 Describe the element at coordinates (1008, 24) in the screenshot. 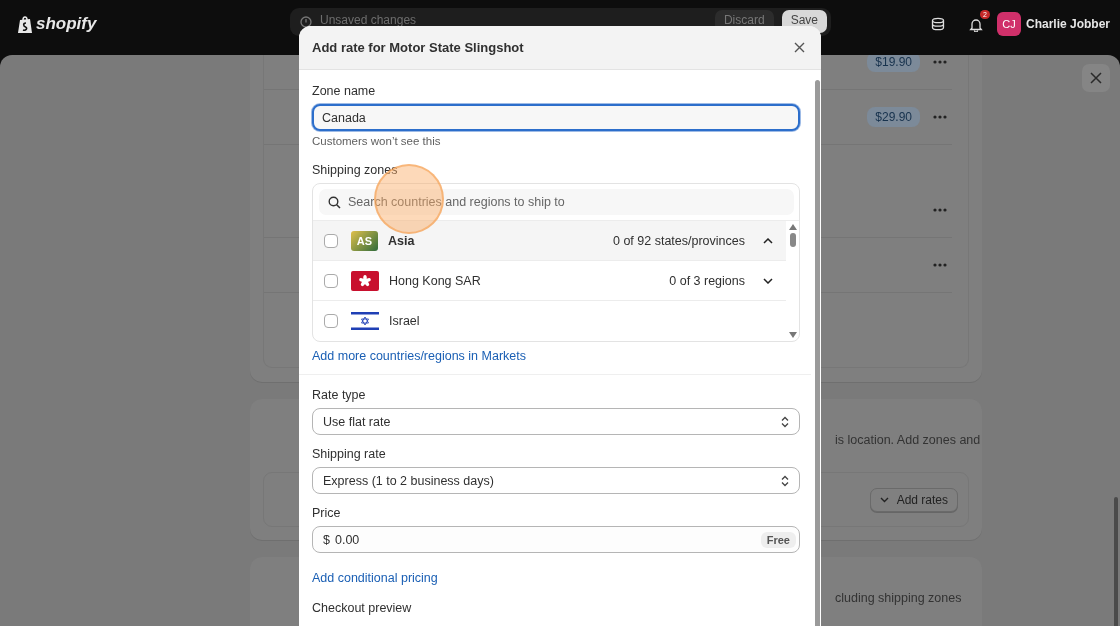

I see `user-avatar: CJ` at that location.